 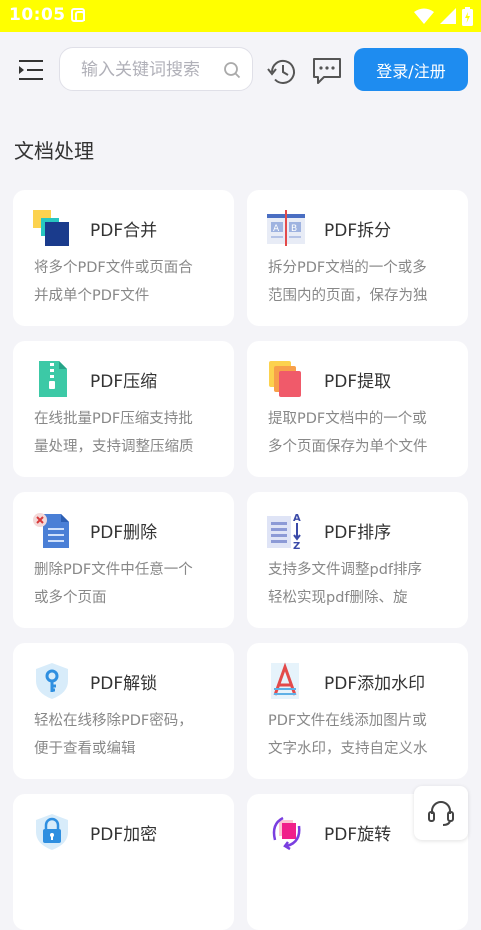 What do you see at coordinates (124, 382) in the screenshot?
I see `card-title: PDF压缩` at bounding box center [124, 382].